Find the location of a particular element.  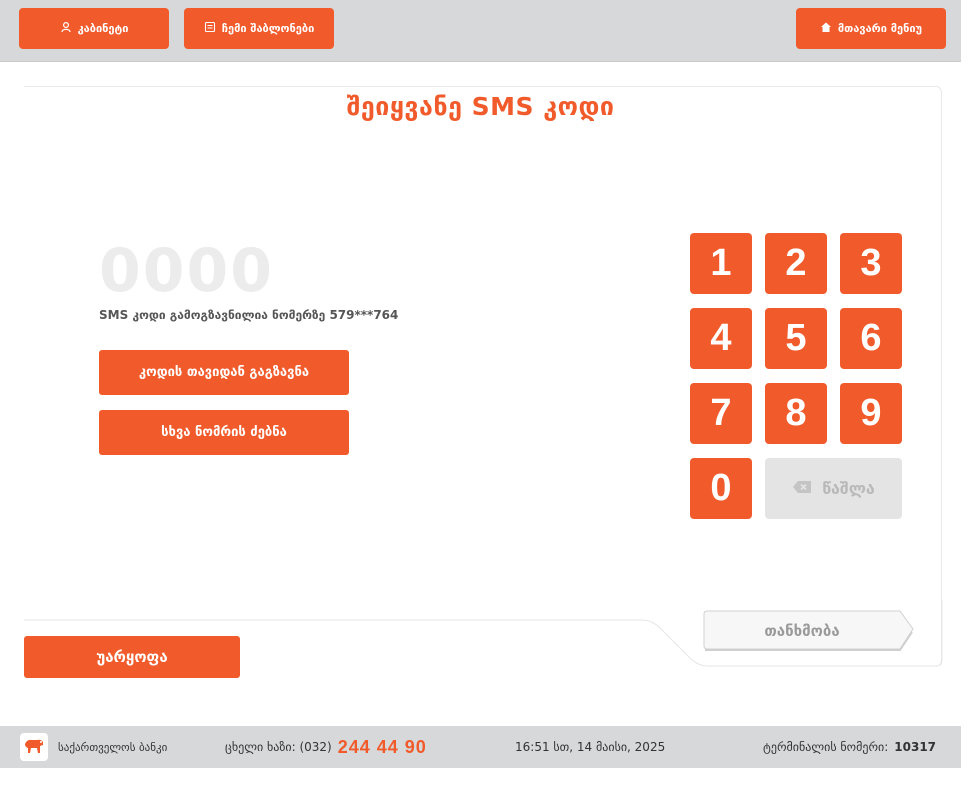

bank-name: საქართველოს ბანკი is located at coordinates (112, 747).